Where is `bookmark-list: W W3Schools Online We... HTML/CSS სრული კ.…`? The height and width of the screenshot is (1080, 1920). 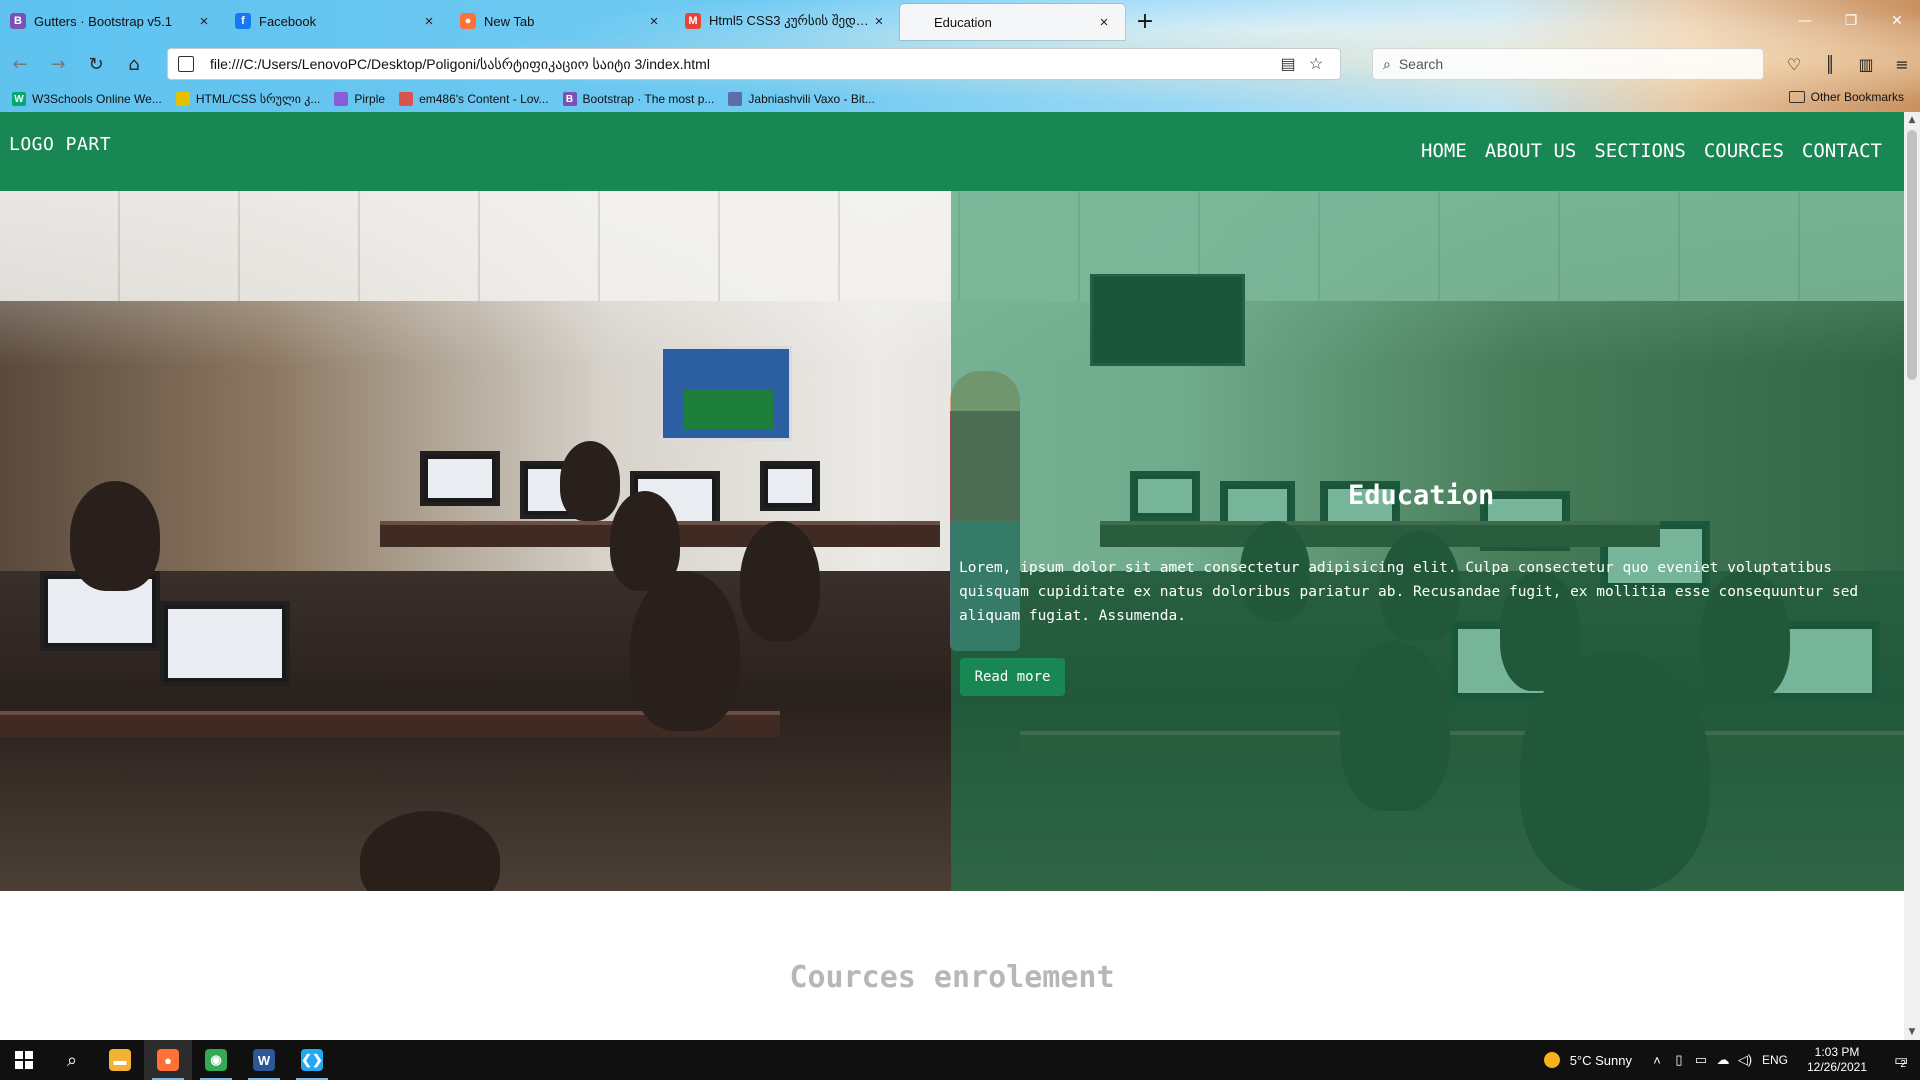 bookmark-list: W W3Schools Online We... HTML/CSS სრული კ.… is located at coordinates (450, 99).